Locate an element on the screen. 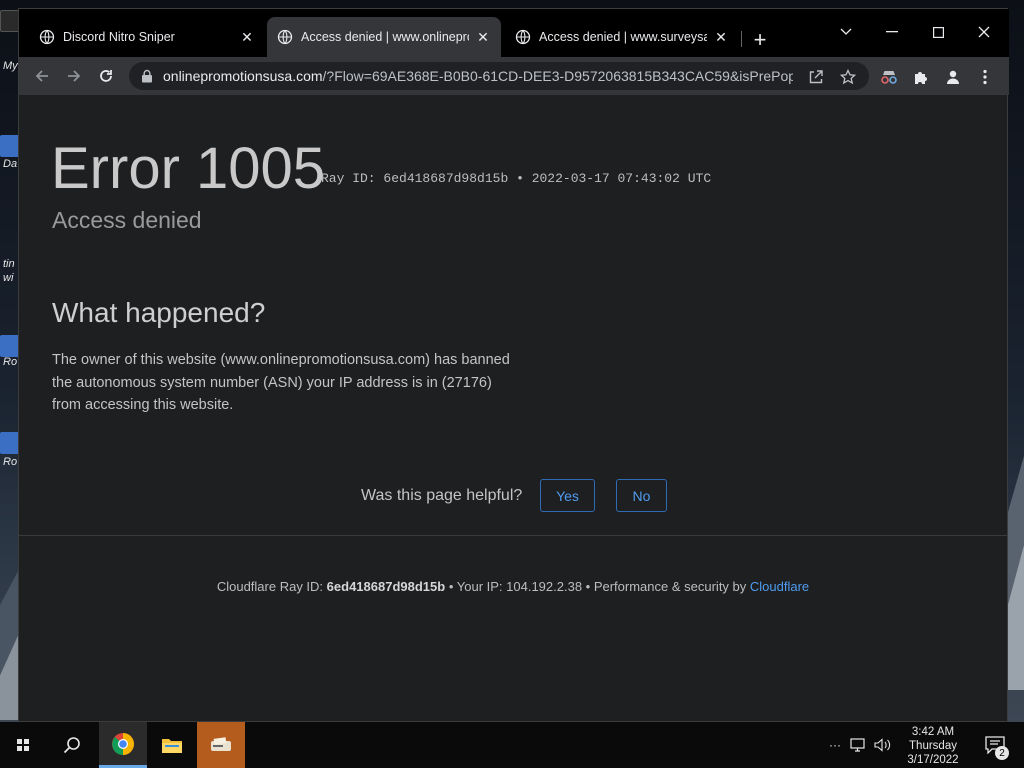 The width and height of the screenshot is (1024, 768). windows-icon is located at coordinates (23, 745).